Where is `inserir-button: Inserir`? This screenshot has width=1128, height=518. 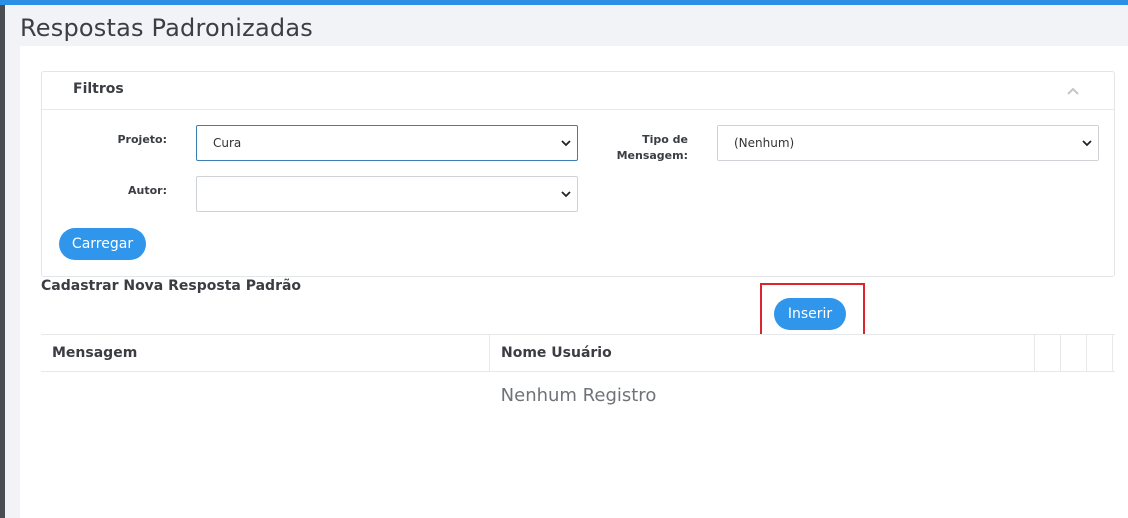 inserir-button: Inserir is located at coordinates (810, 314).